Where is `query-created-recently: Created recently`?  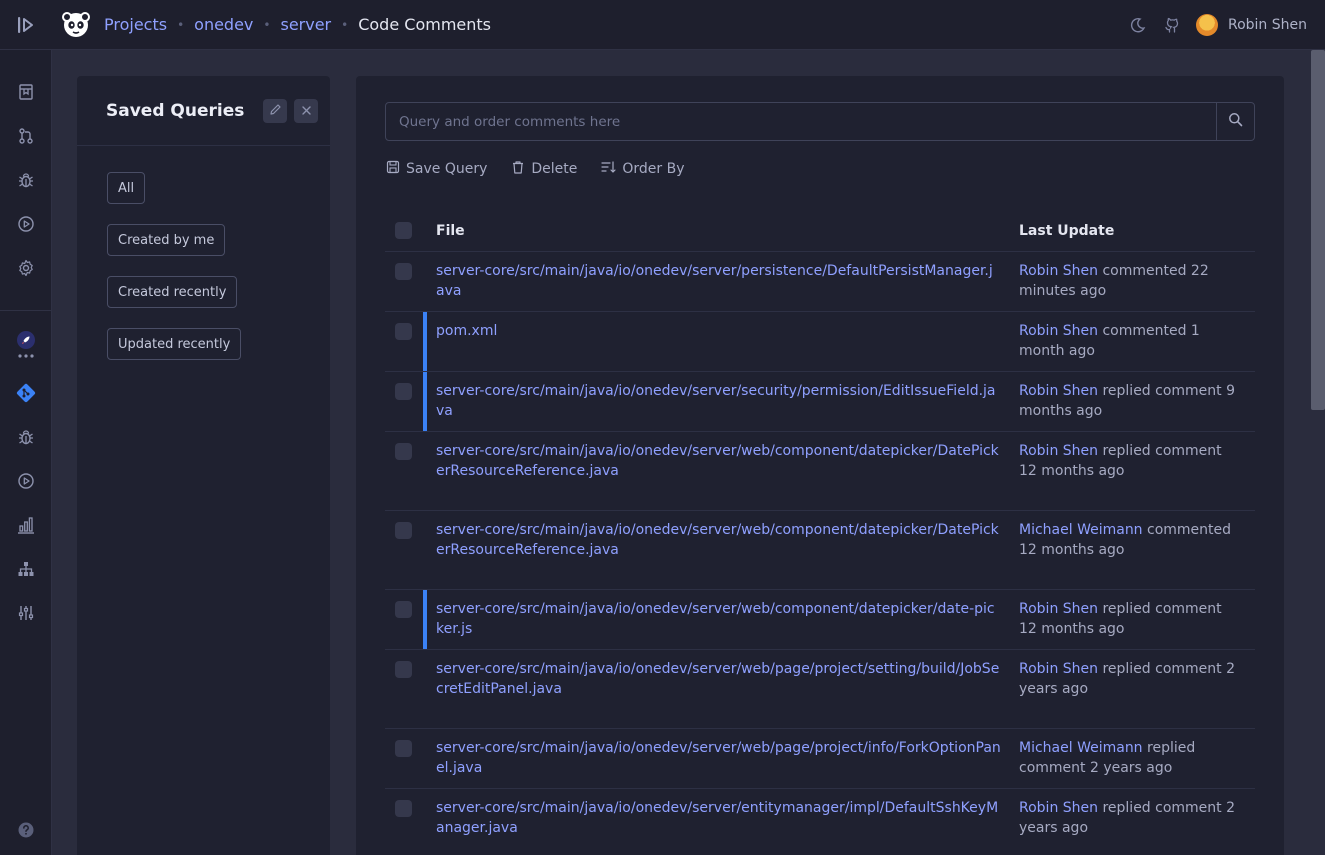 query-created-recently: Created recently is located at coordinates (172, 292).